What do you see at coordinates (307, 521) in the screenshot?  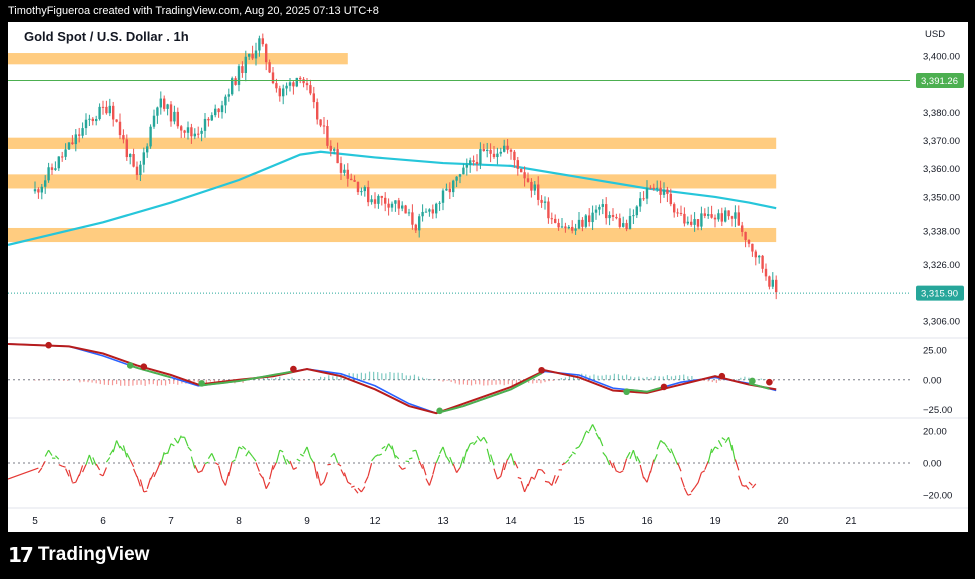 I see `time-tick-label: 9` at bounding box center [307, 521].